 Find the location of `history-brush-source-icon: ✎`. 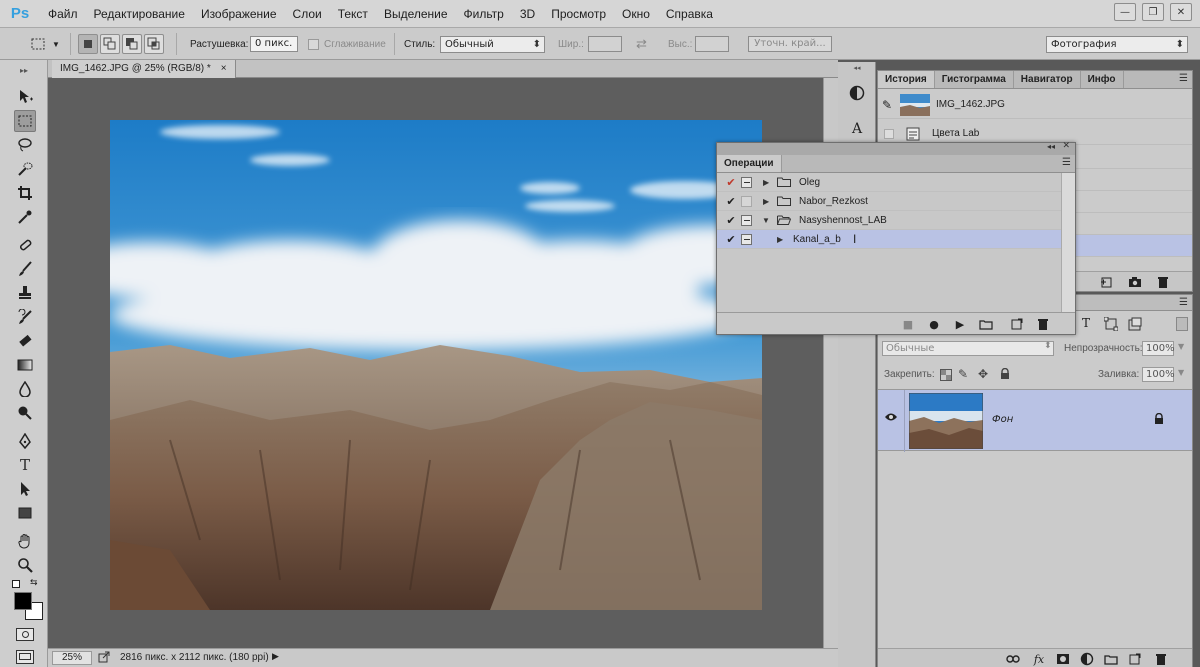

history-brush-source-icon: ✎ is located at coordinates (887, 105).